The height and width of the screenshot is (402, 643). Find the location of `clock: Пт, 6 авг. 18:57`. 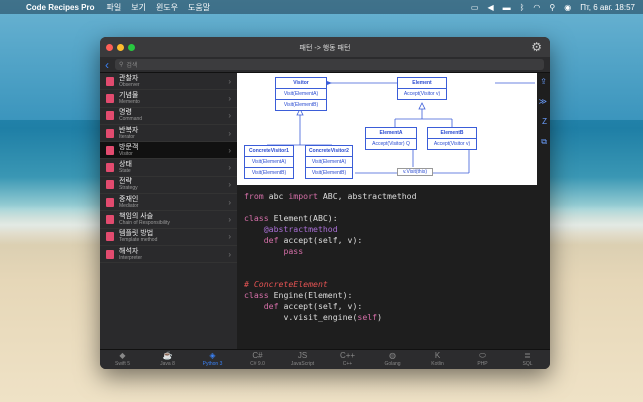

clock: Пт, 6 авг. 18:57 is located at coordinates (607, 7).